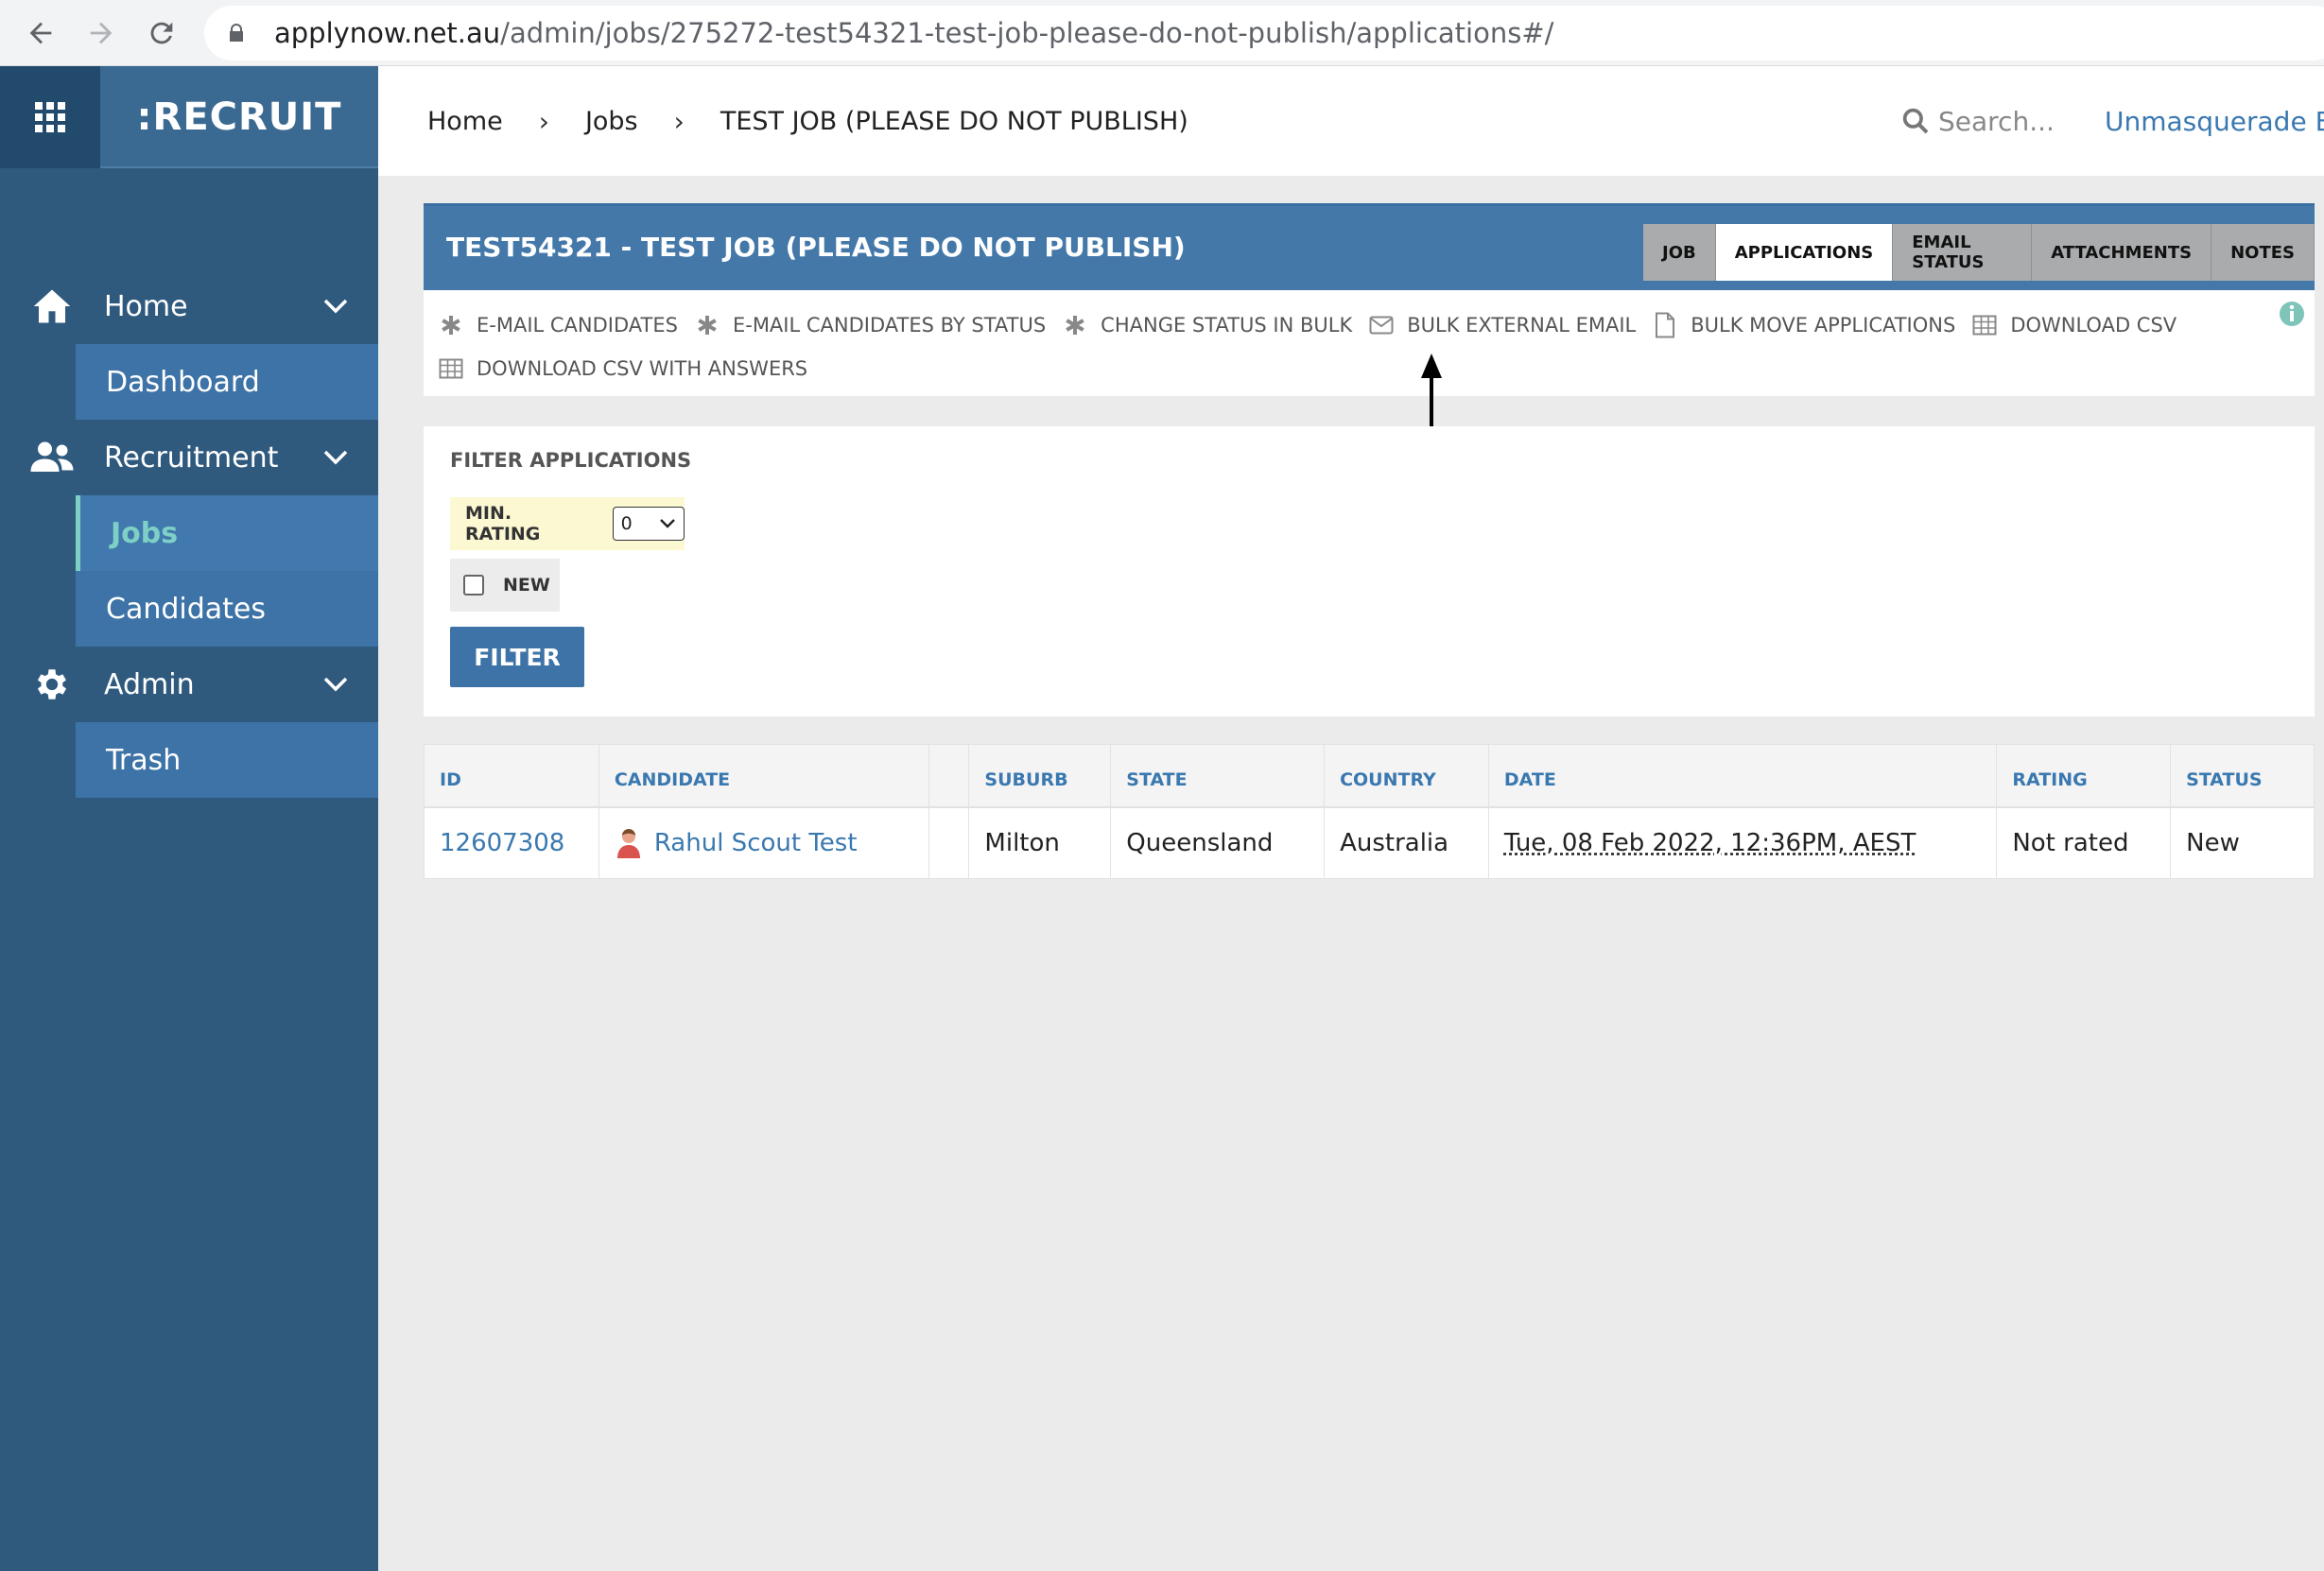  What do you see at coordinates (227, 382) in the screenshot?
I see `sidebar-item-dashboard: Dashboard` at bounding box center [227, 382].